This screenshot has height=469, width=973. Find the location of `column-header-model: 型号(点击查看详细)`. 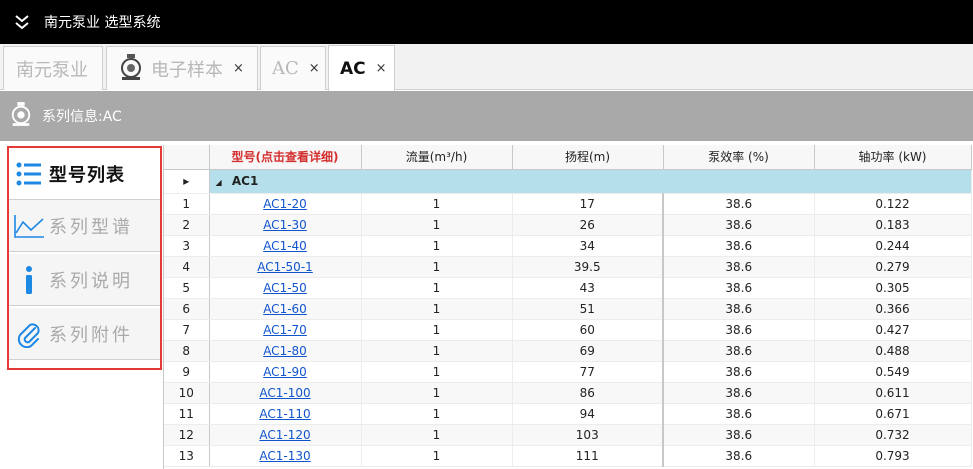

column-header-model: 型号(点击查看详细) is located at coordinates (285, 157).